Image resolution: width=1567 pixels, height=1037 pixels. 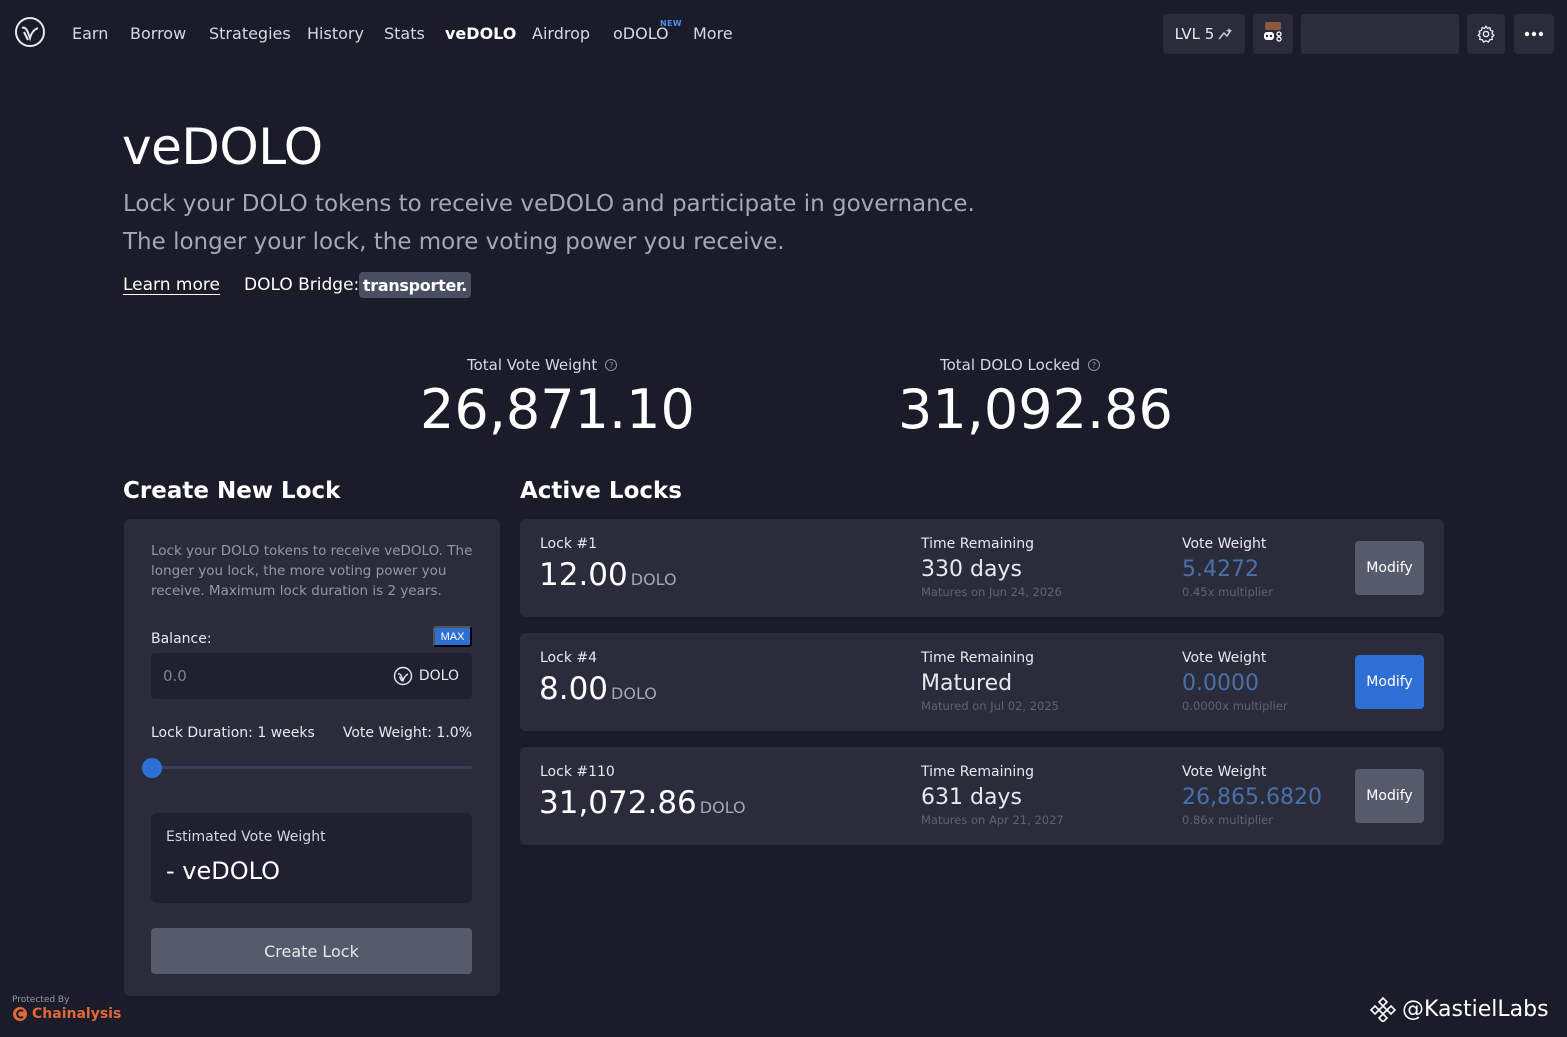 I want to click on nav-vedolo: veDOLO, so click(x=480, y=34).